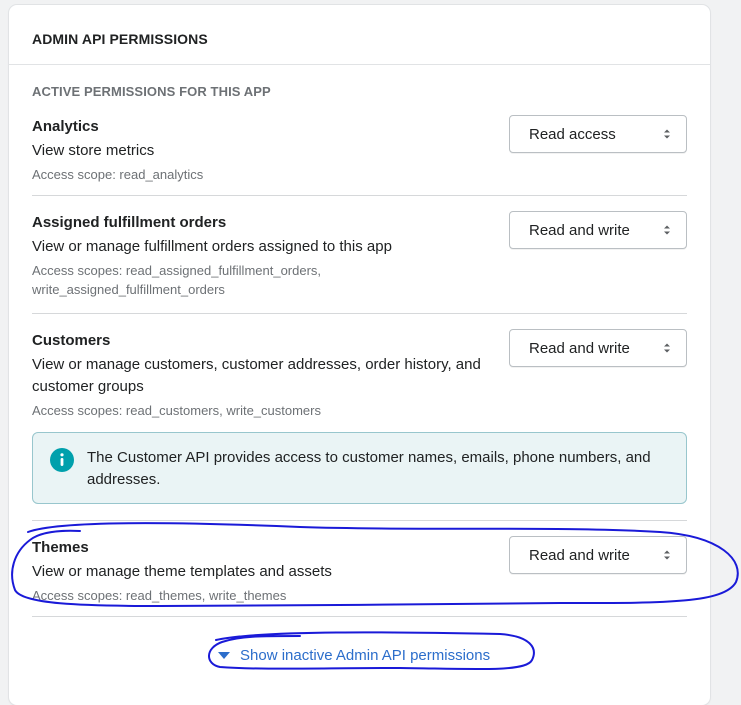  I want to click on access-select-value: Read access, so click(572, 134).